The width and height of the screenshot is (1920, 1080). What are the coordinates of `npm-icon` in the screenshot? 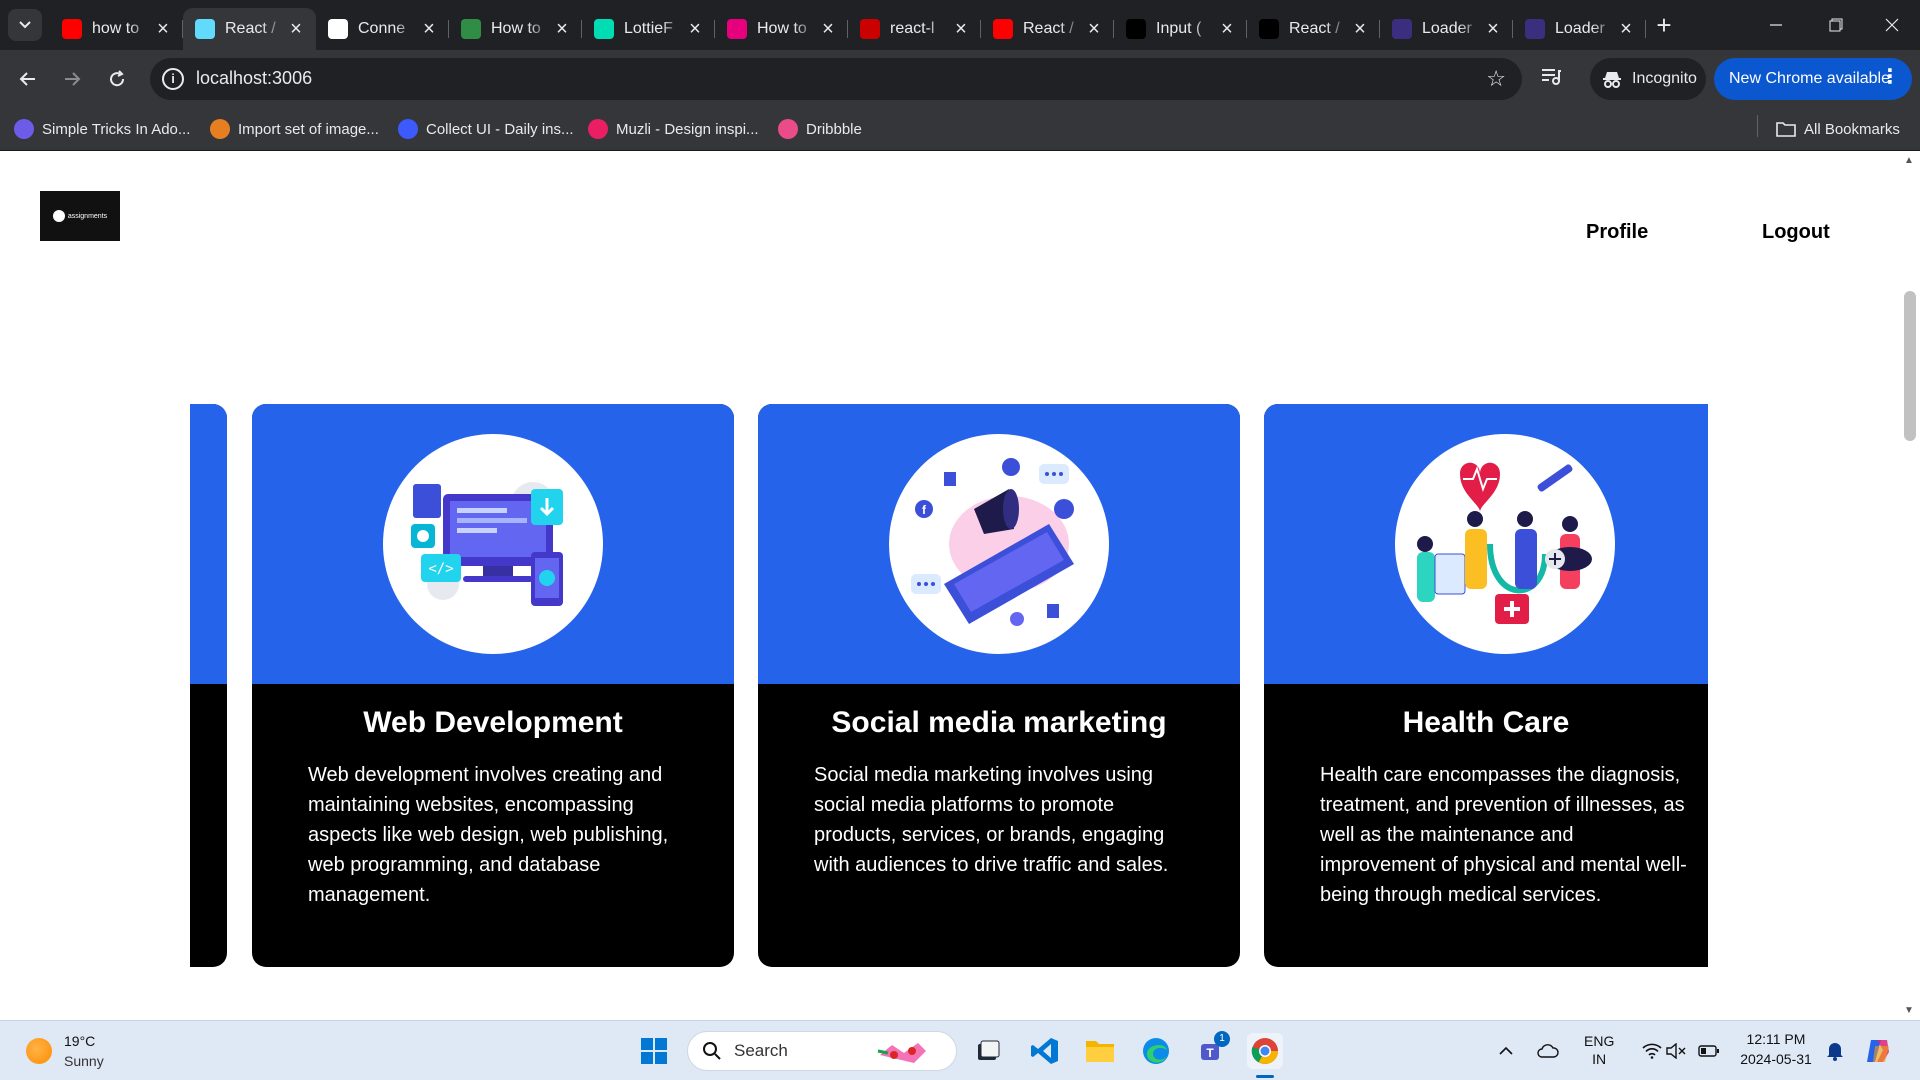 It's located at (870, 29).